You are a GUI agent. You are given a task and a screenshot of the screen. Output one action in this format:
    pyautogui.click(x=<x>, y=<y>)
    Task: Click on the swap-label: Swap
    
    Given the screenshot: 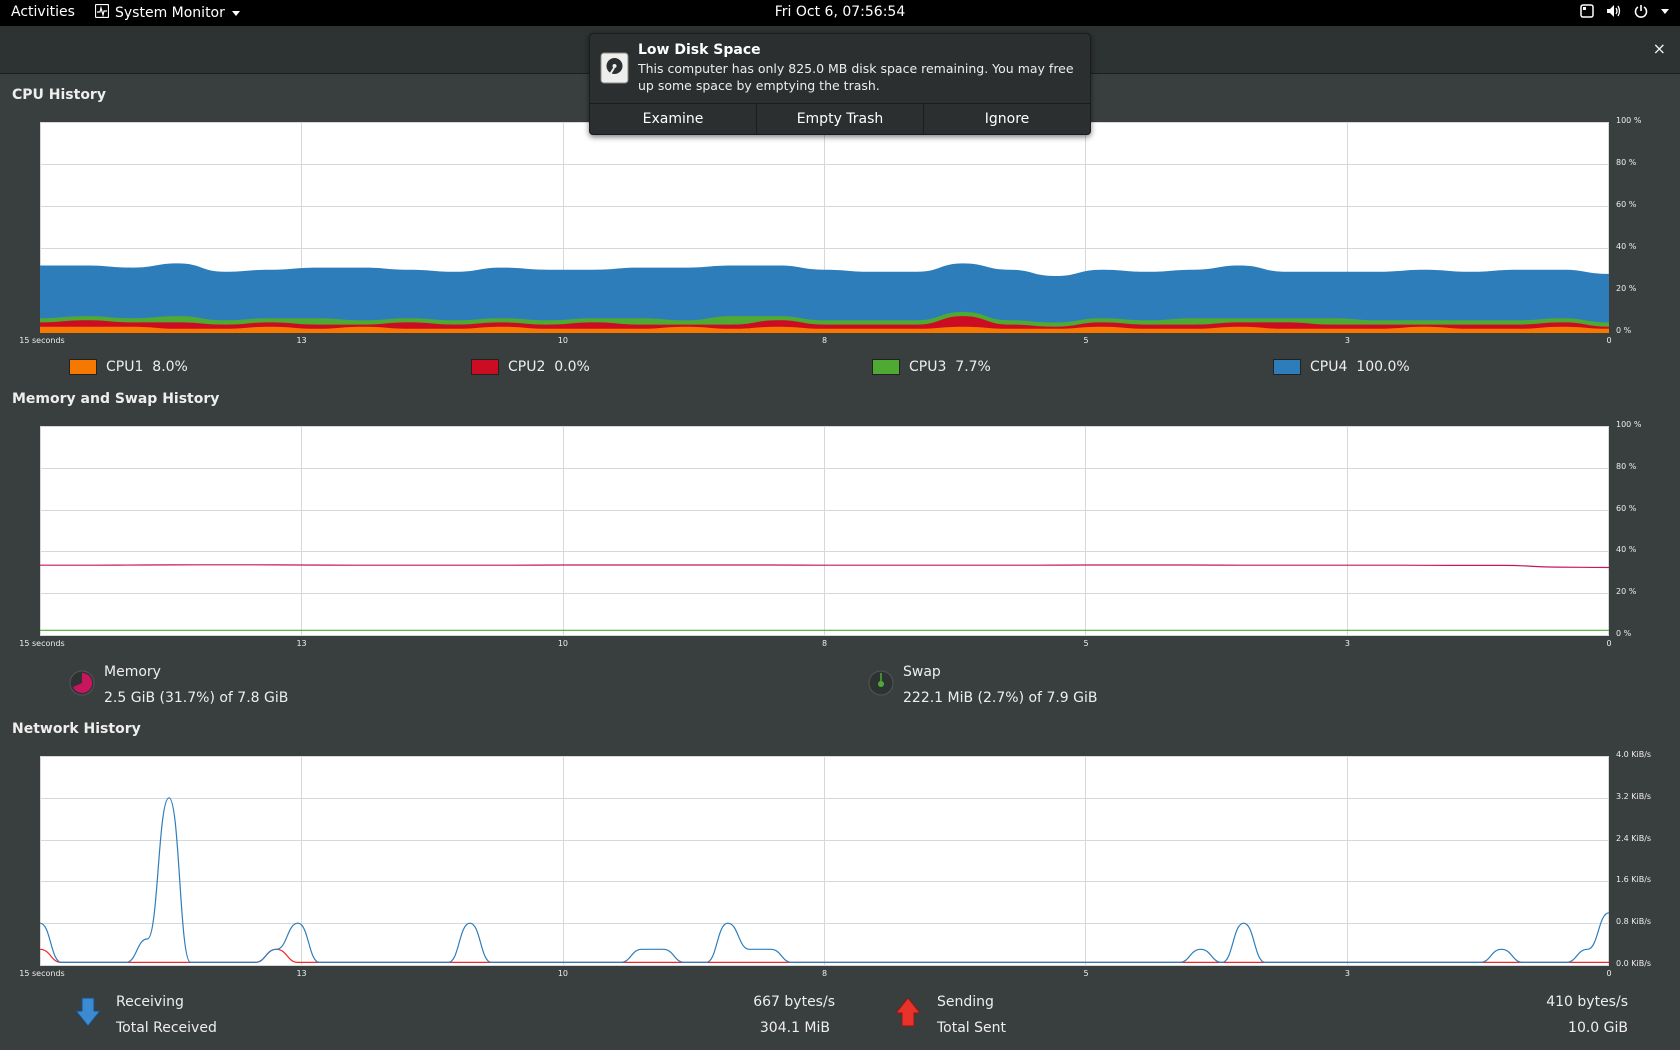 What is the action you would take?
    pyautogui.click(x=922, y=672)
    